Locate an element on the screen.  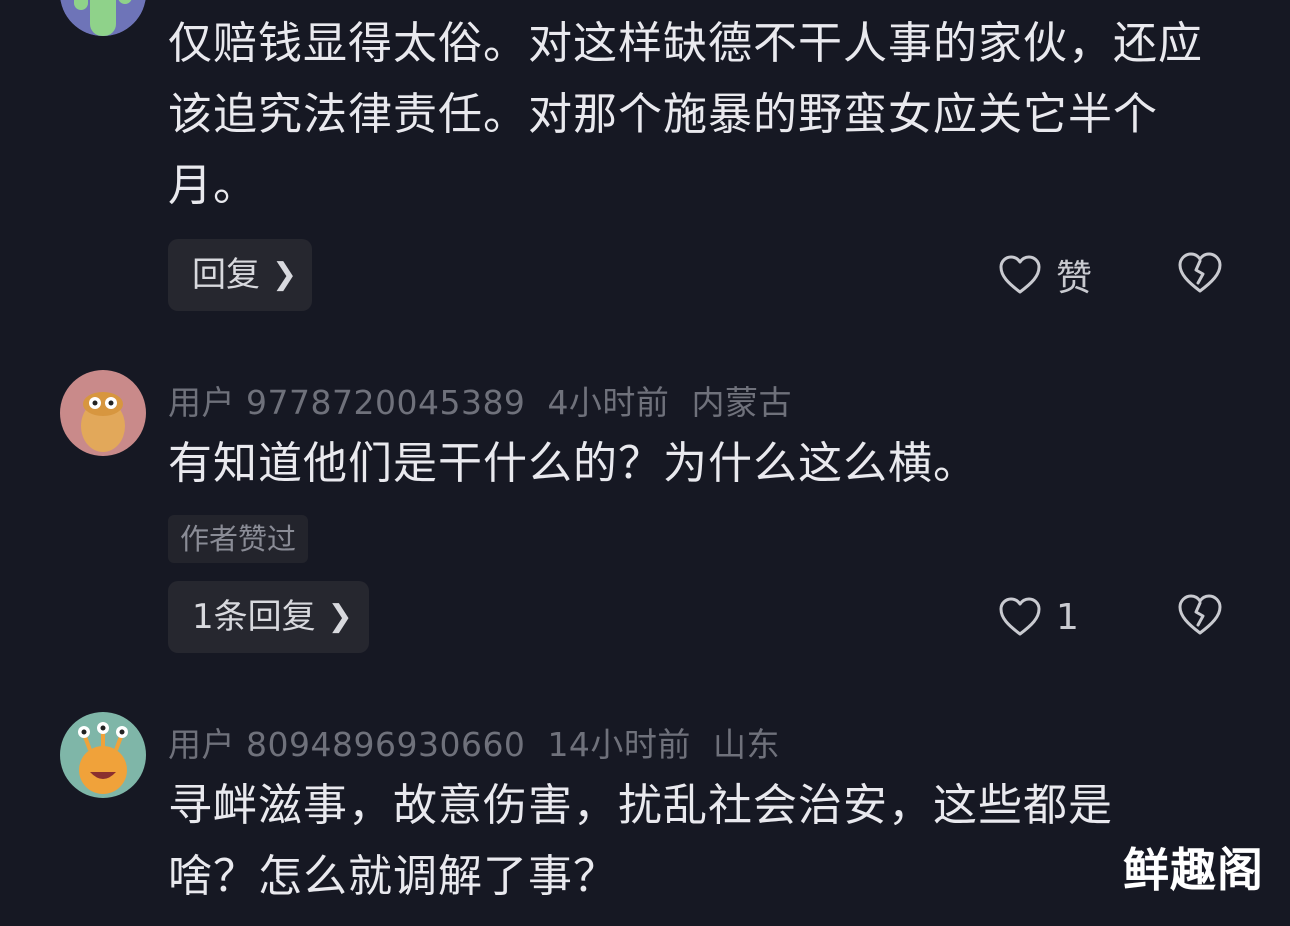
username: 用户 8094896930660 is located at coordinates (346, 744).